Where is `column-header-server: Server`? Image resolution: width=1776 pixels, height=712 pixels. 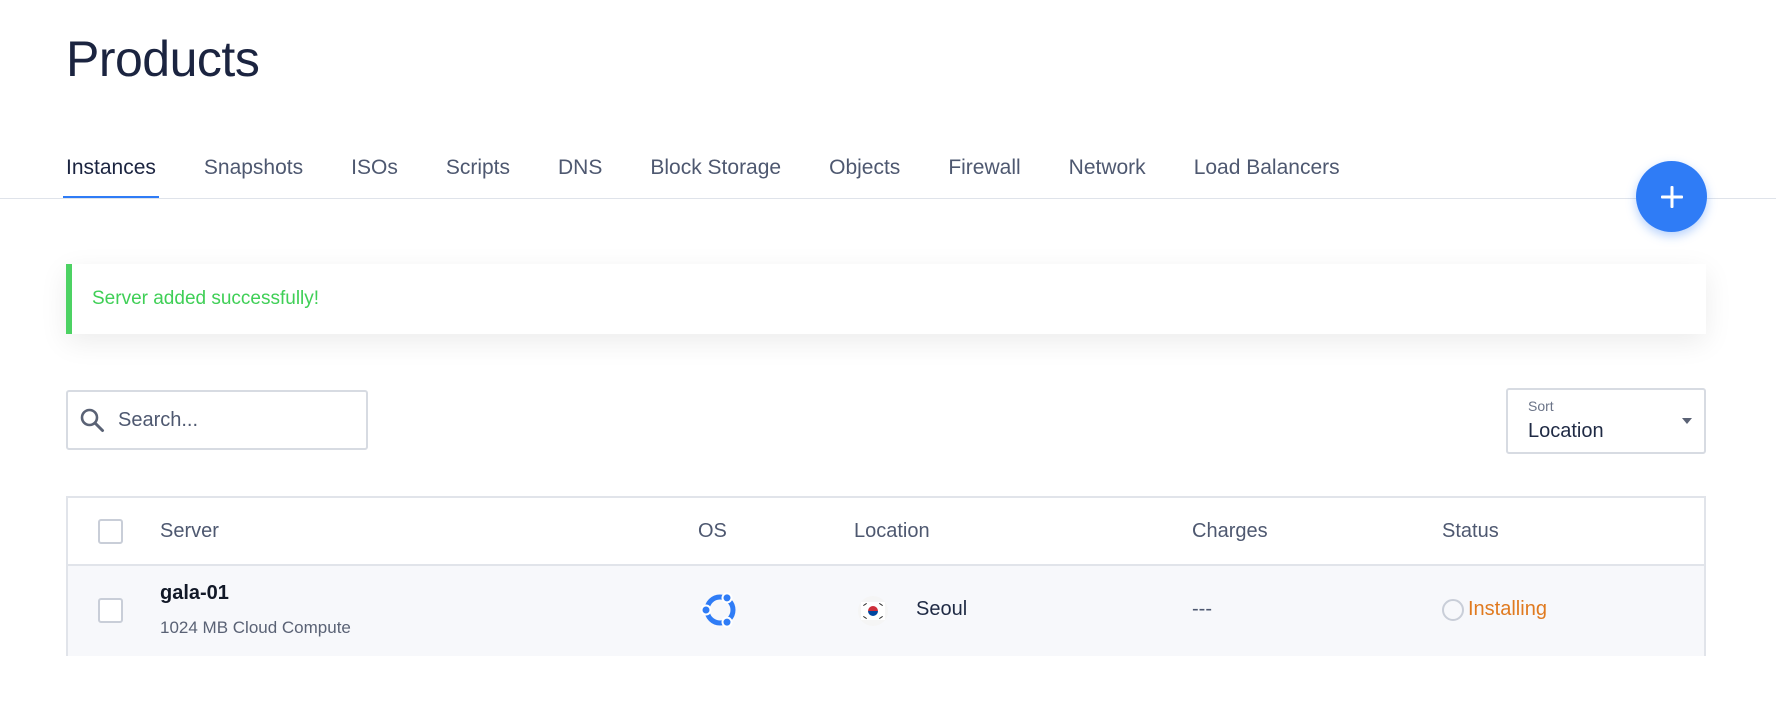 column-header-server: Server is located at coordinates (189, 531).